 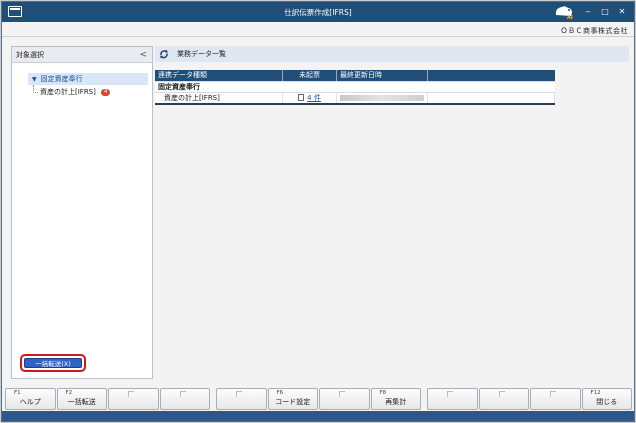 I want to click on function-key-bar: F1 ヘルプ F2 一括転送 F6 コード設定 F8 再集計 F12 閉じる, so click(x=318, y=399).